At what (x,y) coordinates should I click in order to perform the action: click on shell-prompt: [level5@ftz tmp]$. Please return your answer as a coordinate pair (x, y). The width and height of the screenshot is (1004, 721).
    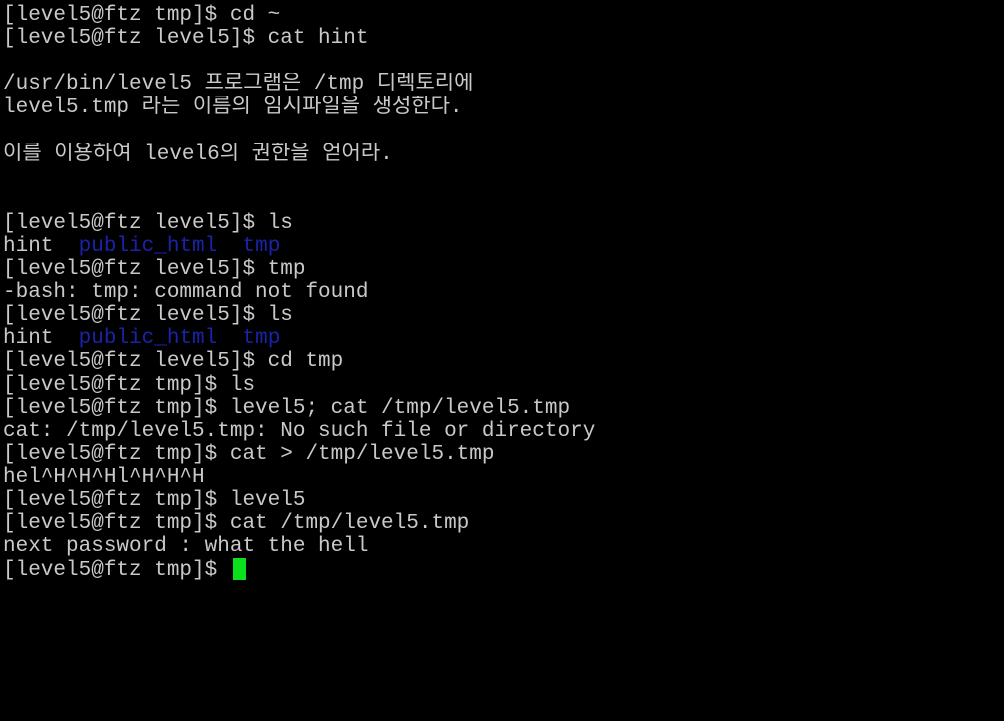
    Looking at the image, I should click on (116, 570).